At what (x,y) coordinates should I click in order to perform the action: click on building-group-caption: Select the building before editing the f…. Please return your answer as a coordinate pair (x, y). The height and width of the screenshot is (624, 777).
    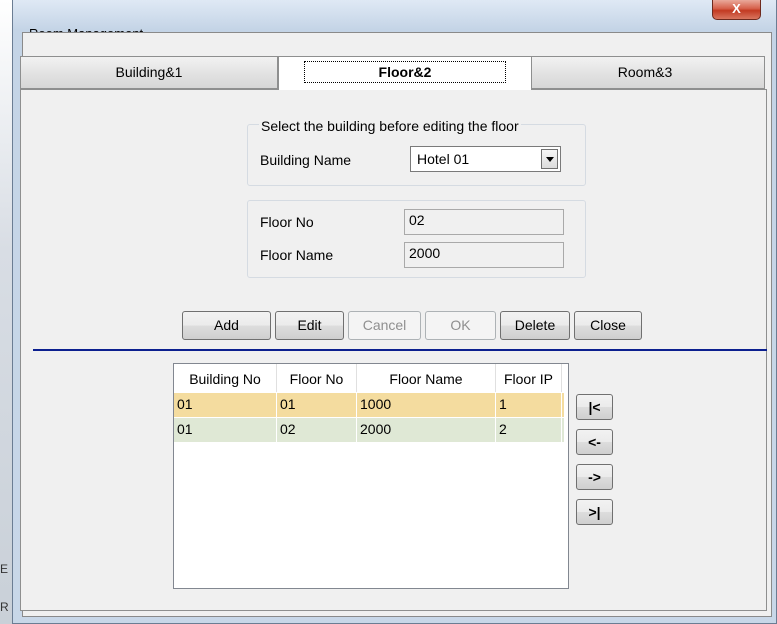
    Looking at the image, I should click on (390, 126).